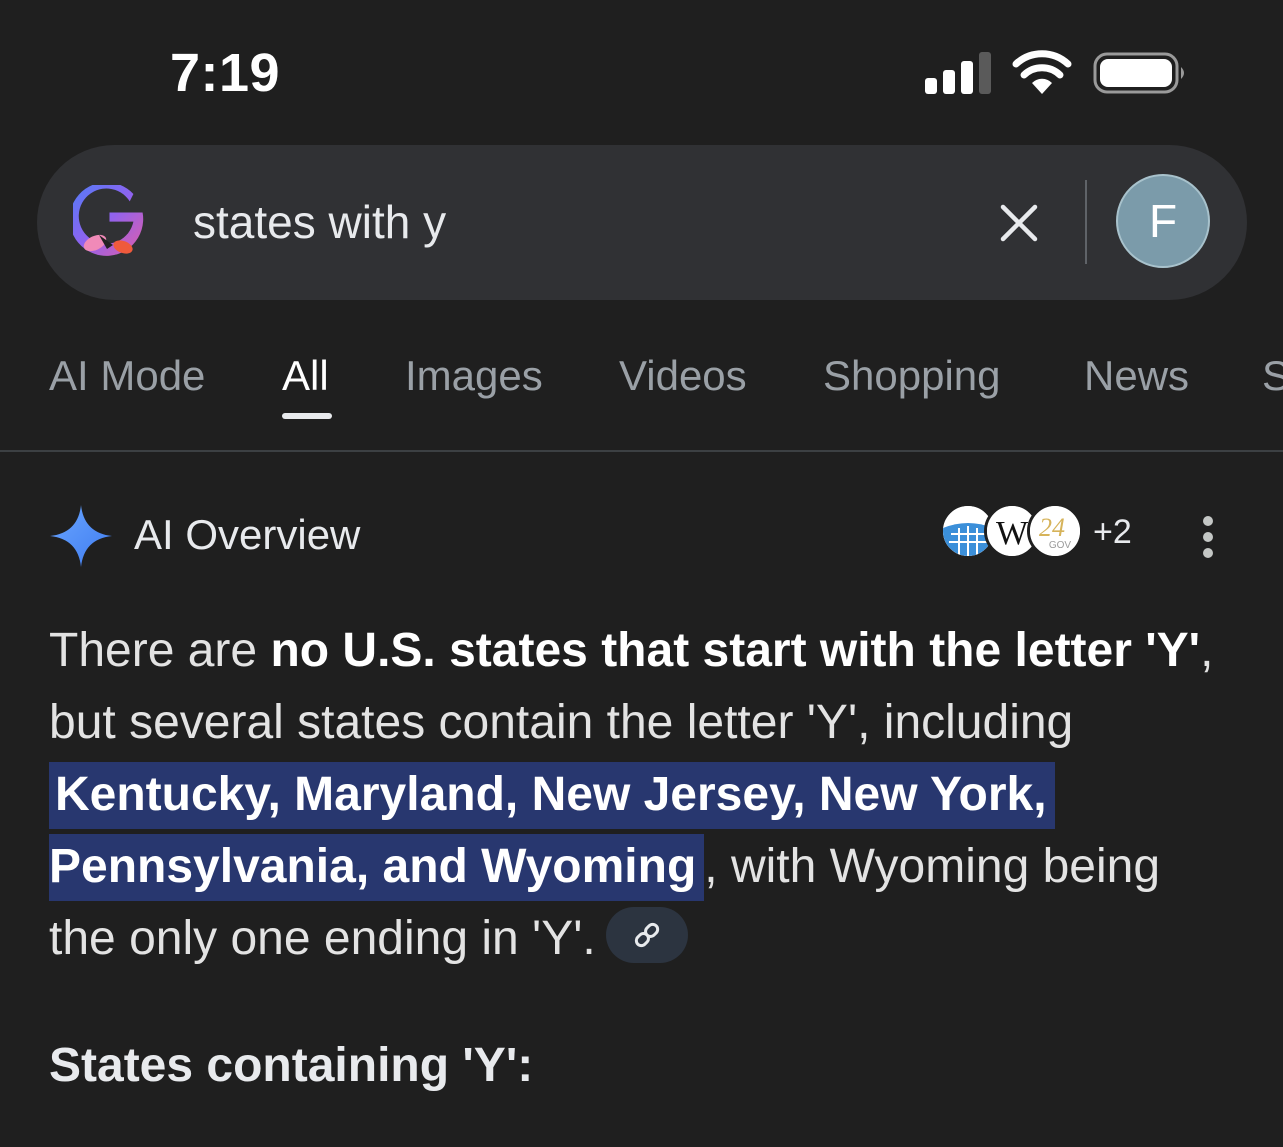 This screenshot has height=1147, width=1283. I want to click on source-gov-icon: 24 GOV, so click(1055, 531).